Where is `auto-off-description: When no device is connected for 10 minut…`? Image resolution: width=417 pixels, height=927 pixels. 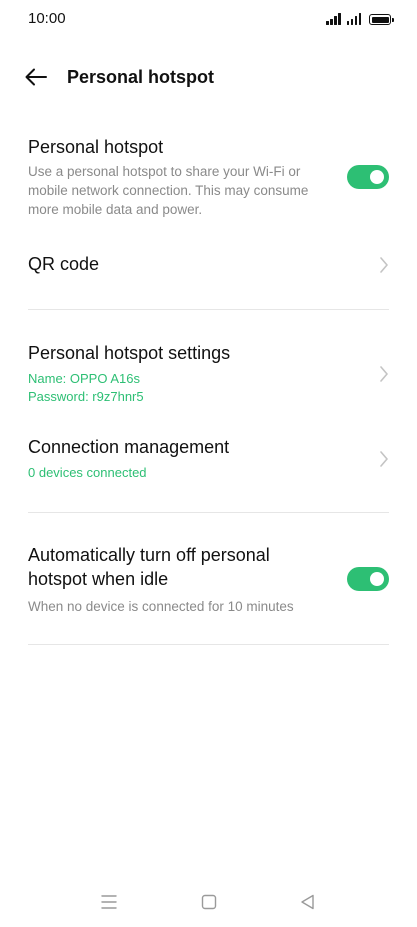
auto-off-description: When no device is connected for 10 minut… is located at coordinates (161, 606).